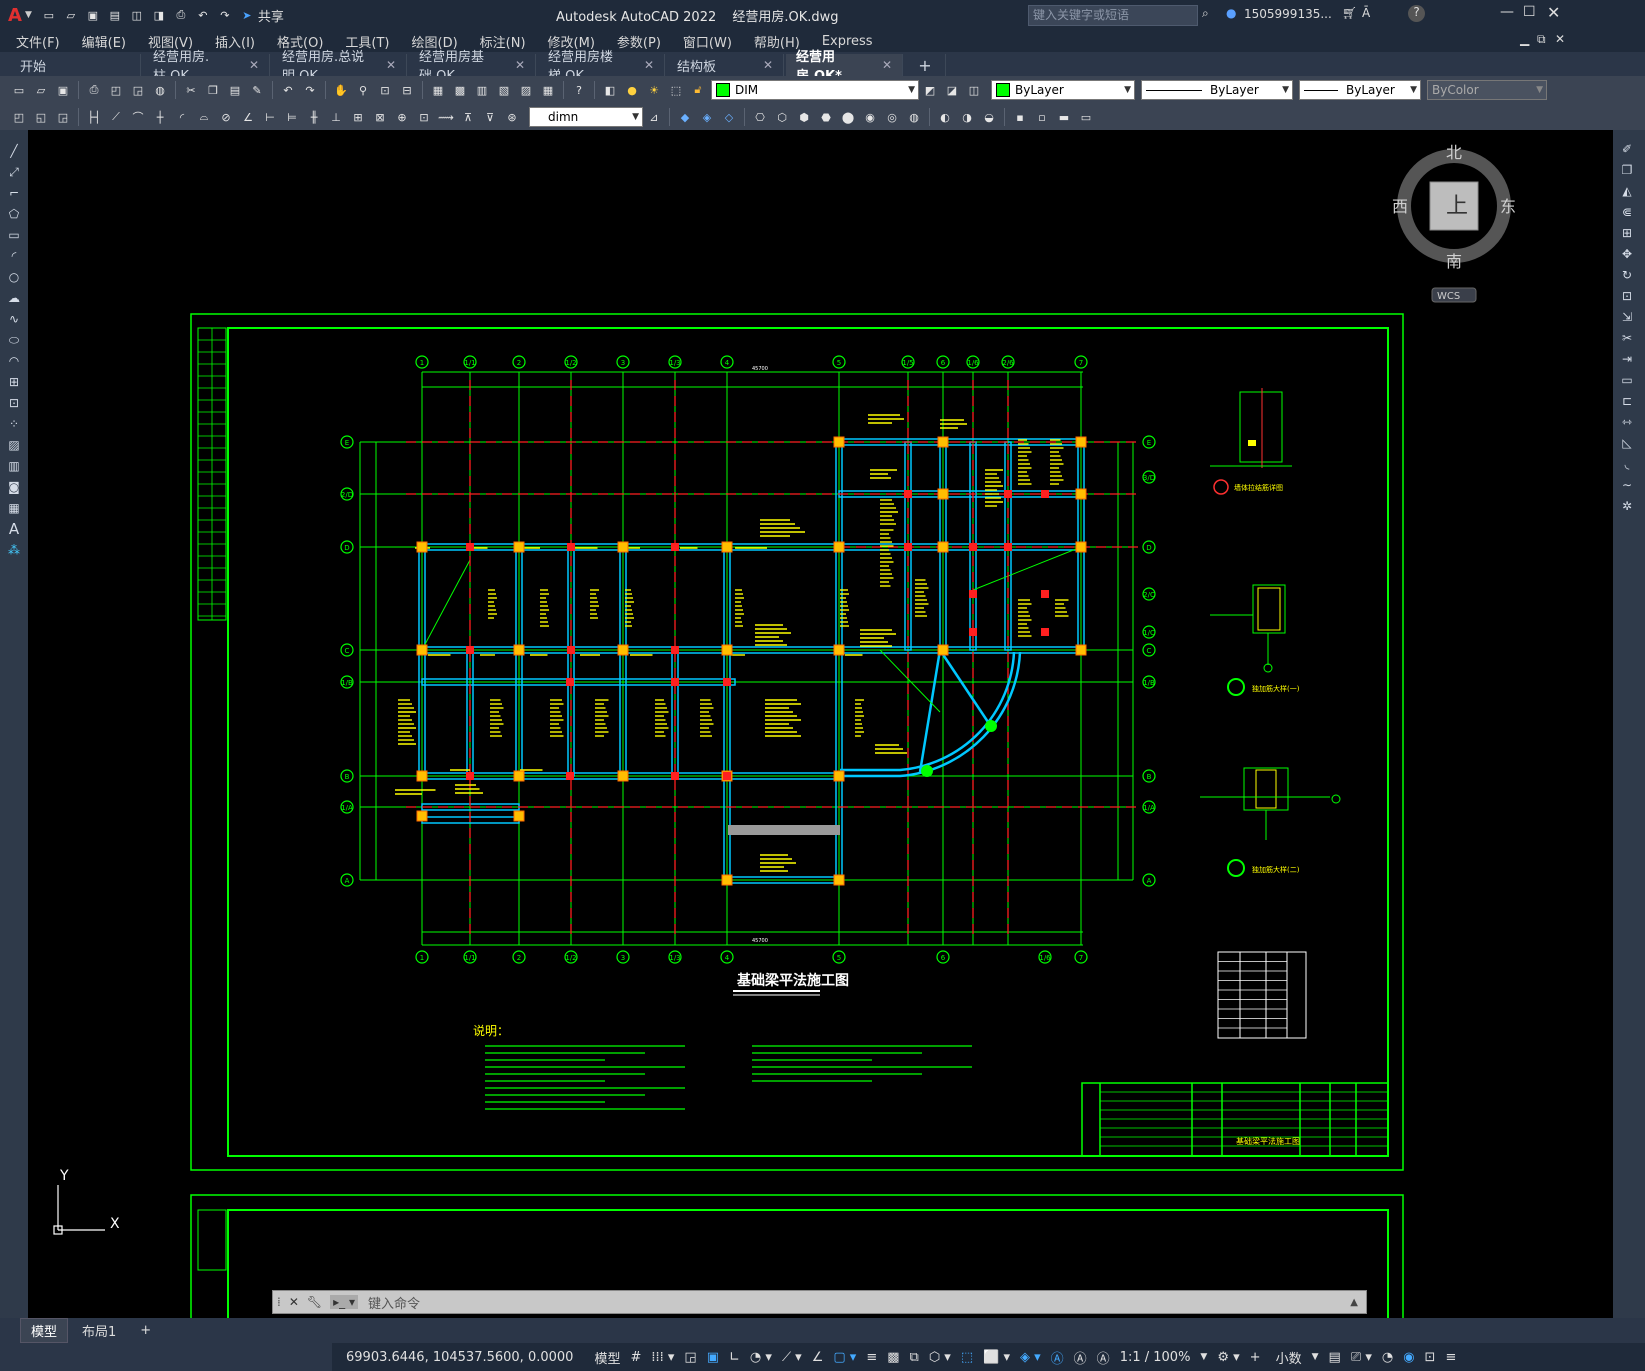 This screenshot has width=1645, height=1371. What do you see at coordinates (1205, 13) in the screenshot?
I see `search-icon: ⌕` at bounding box center [1205, 13].